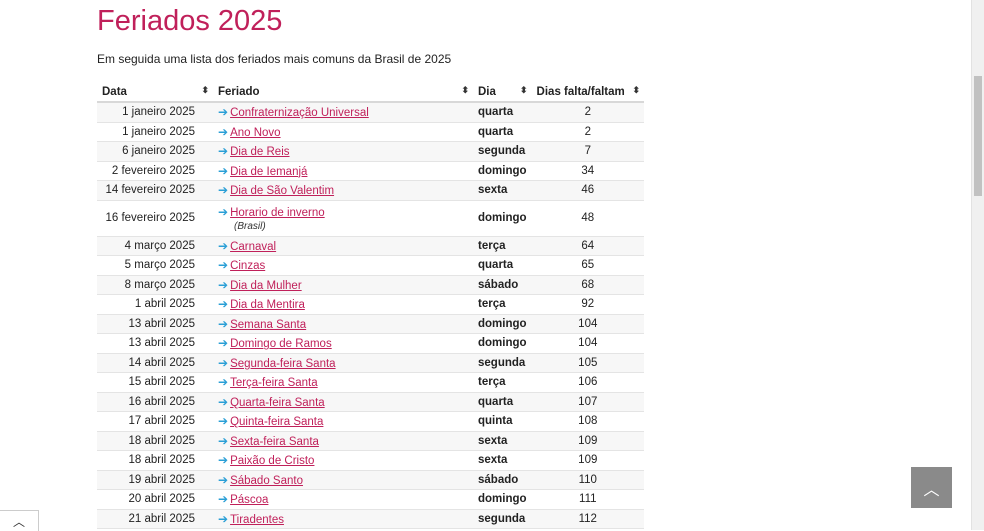 This screenshot has width=984, height=531. I want to click on scrollbar-thumb, so click(978, 136).